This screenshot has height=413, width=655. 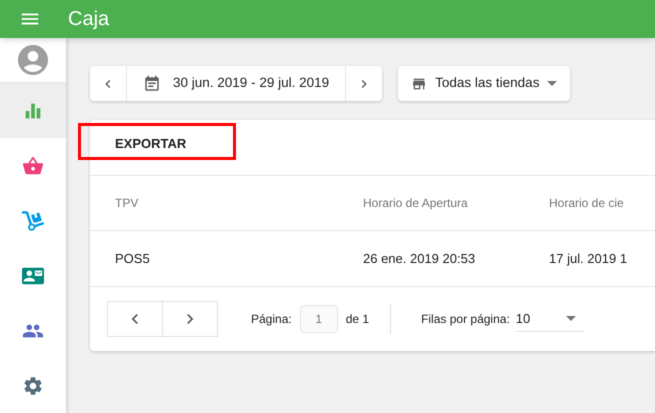 I want to click on page-field: 1, so click(x=319, y=319).